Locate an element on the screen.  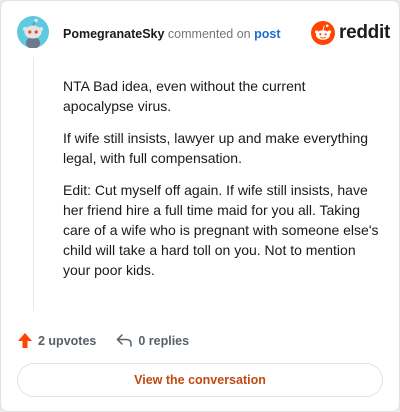
post-link: post is located at coordinates (267, 34).